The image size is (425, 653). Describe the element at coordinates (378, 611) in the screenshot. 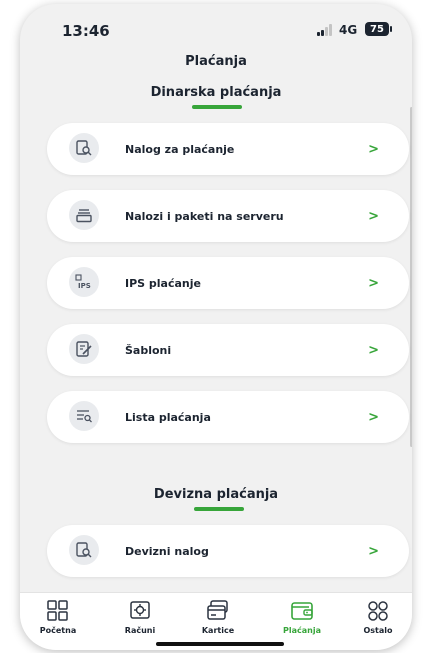

I see `more-circles-icon` at that location.